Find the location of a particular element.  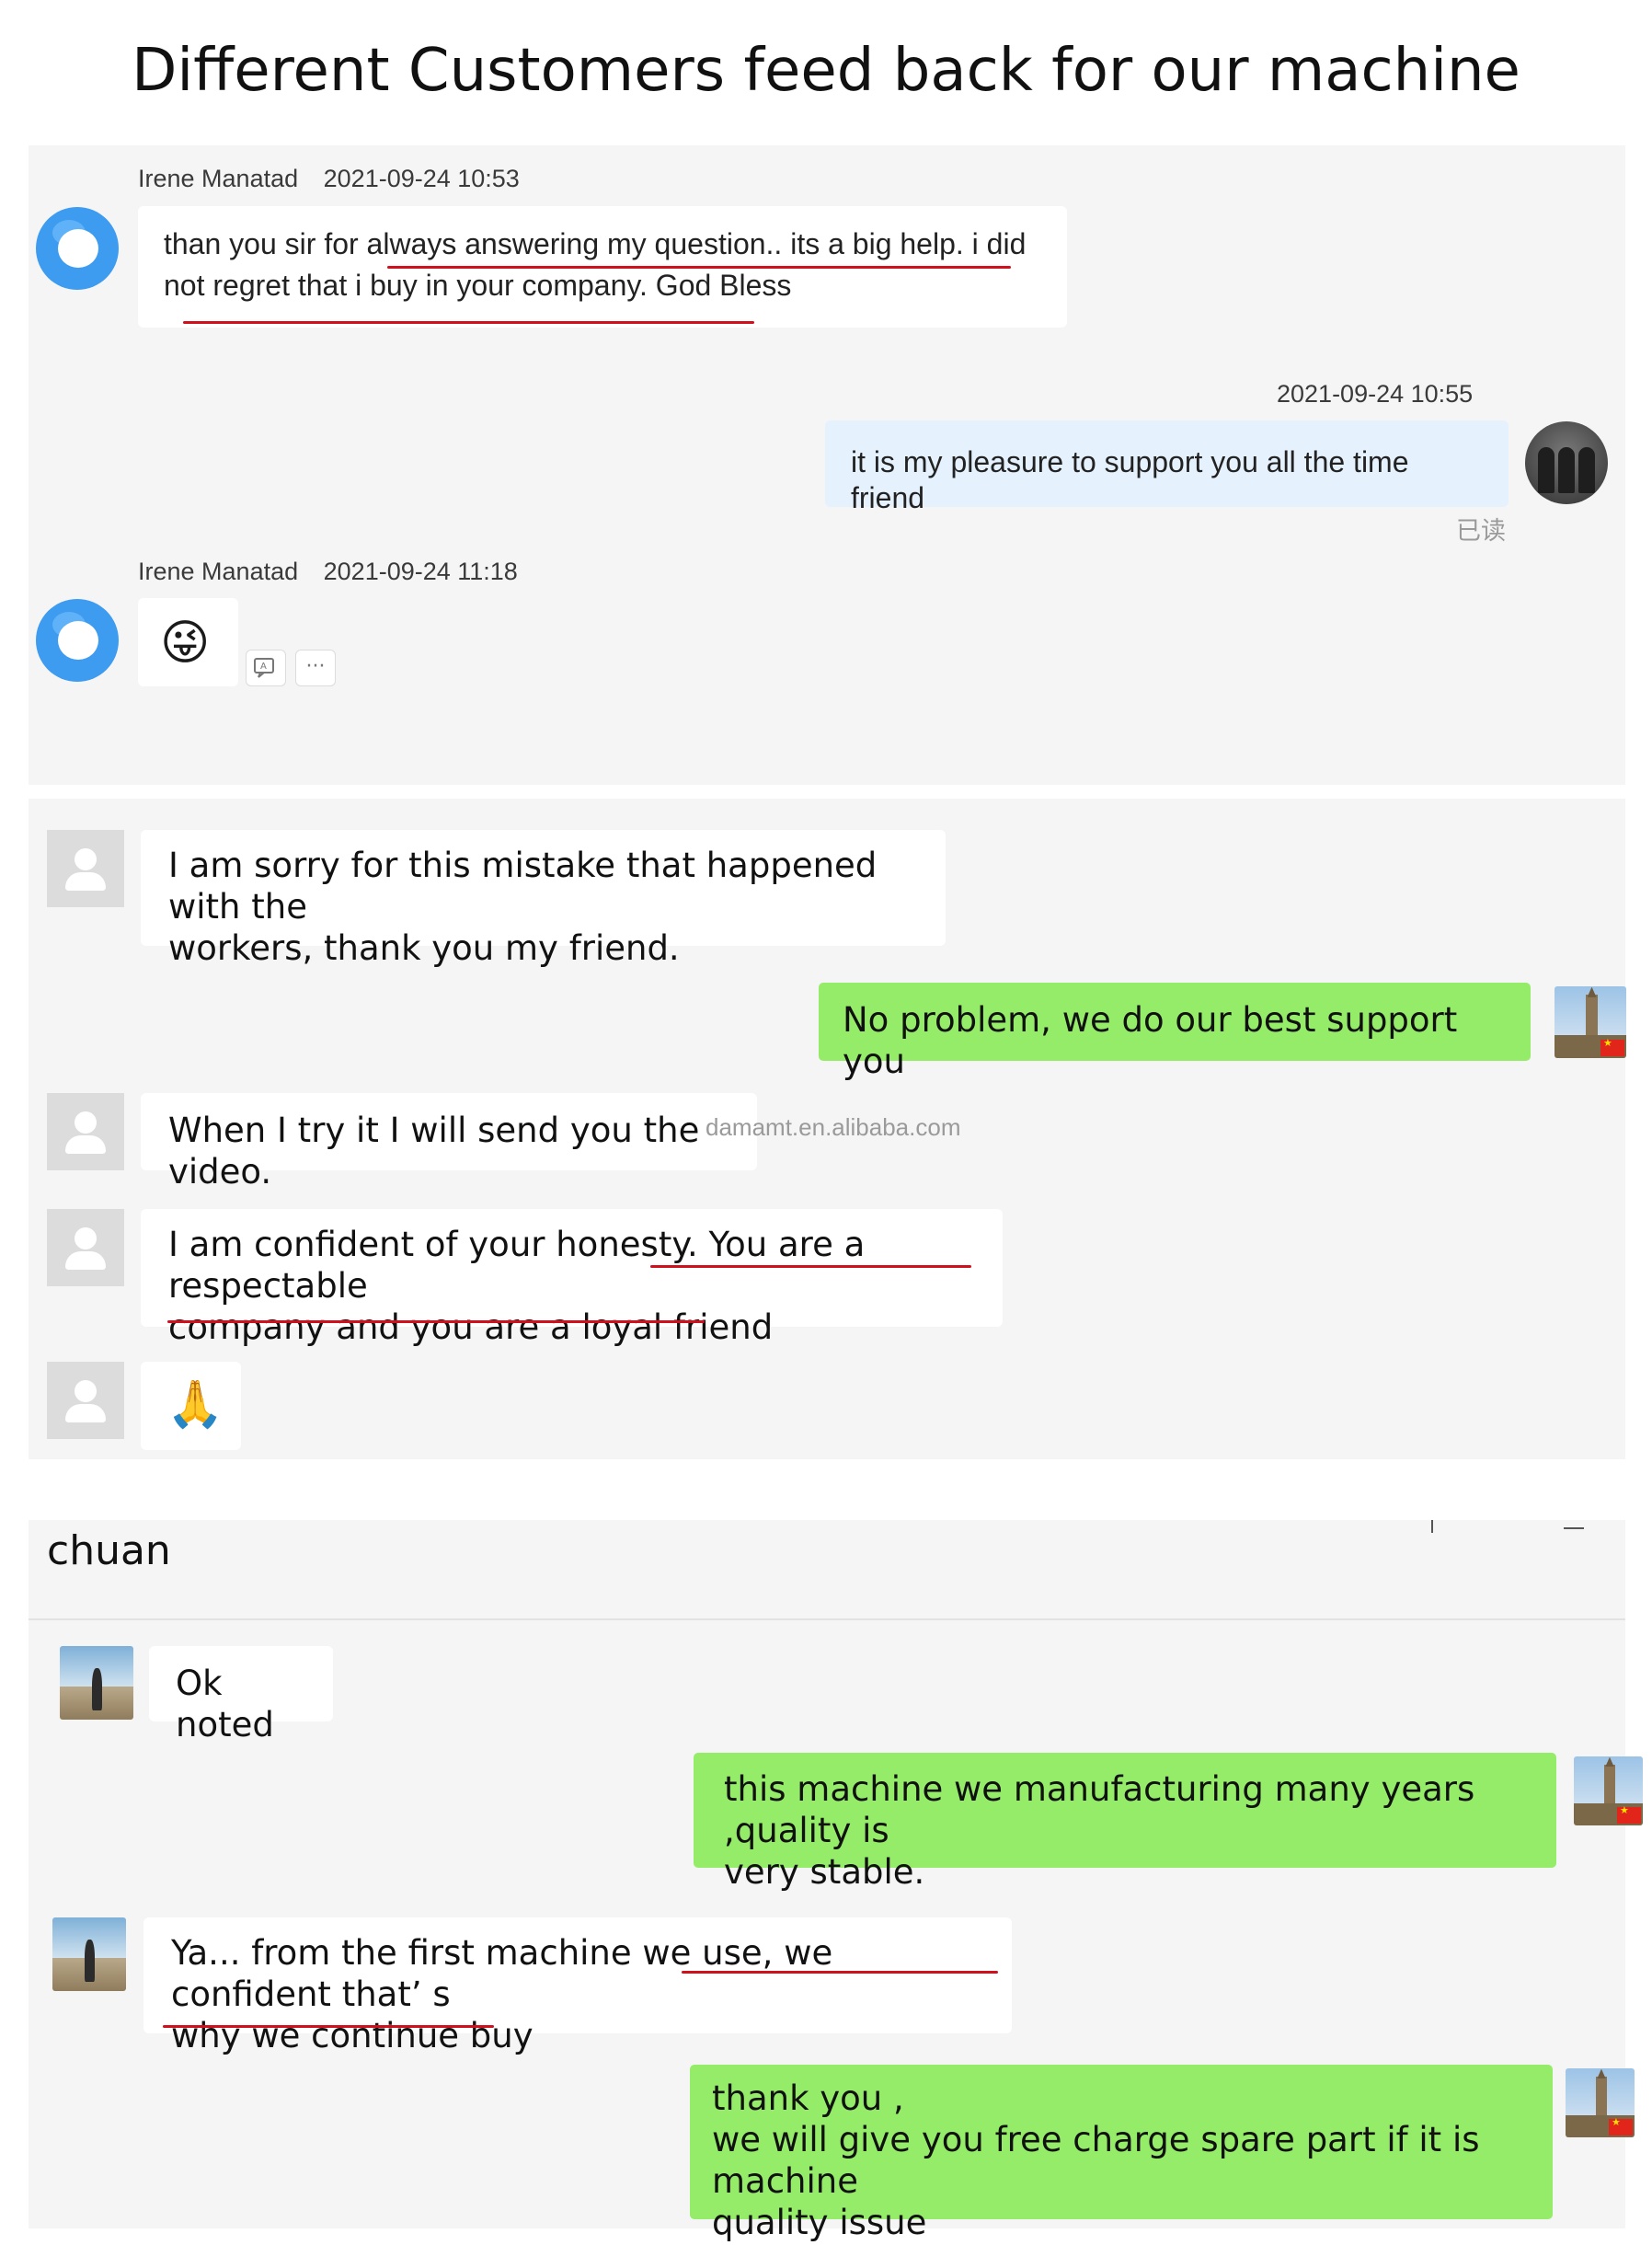

message-time: 2021-09-24 11:18 is located at coordinates (420, 571).